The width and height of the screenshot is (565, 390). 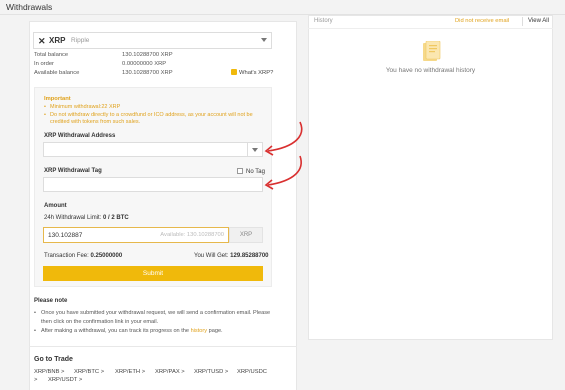 What do you see at coordinates (42, 41) in the screenshot?
I see `xrp-icon: ✕` at bounding box center [42, 41].